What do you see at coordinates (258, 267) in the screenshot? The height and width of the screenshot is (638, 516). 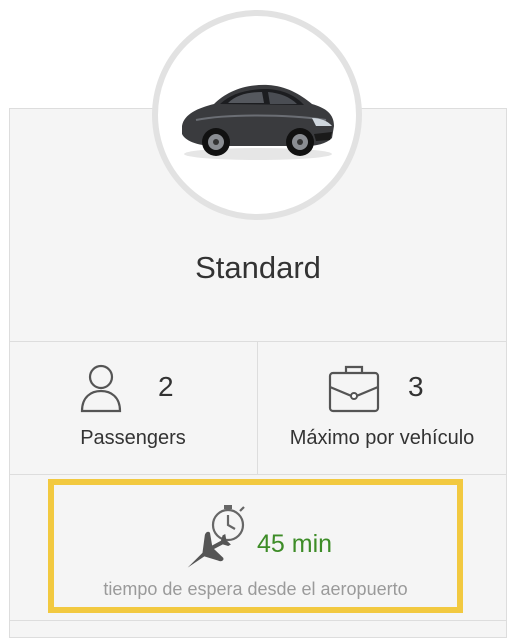 I see `vehicle-name: Standard` at bounding box center [258, 267].